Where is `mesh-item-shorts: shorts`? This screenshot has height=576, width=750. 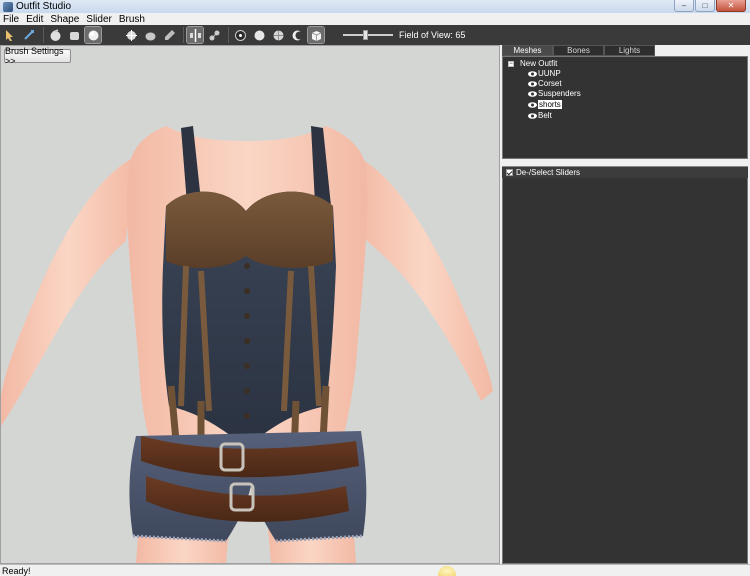 mesh-item-shorts: shorts is located at coordinates (545, 104).